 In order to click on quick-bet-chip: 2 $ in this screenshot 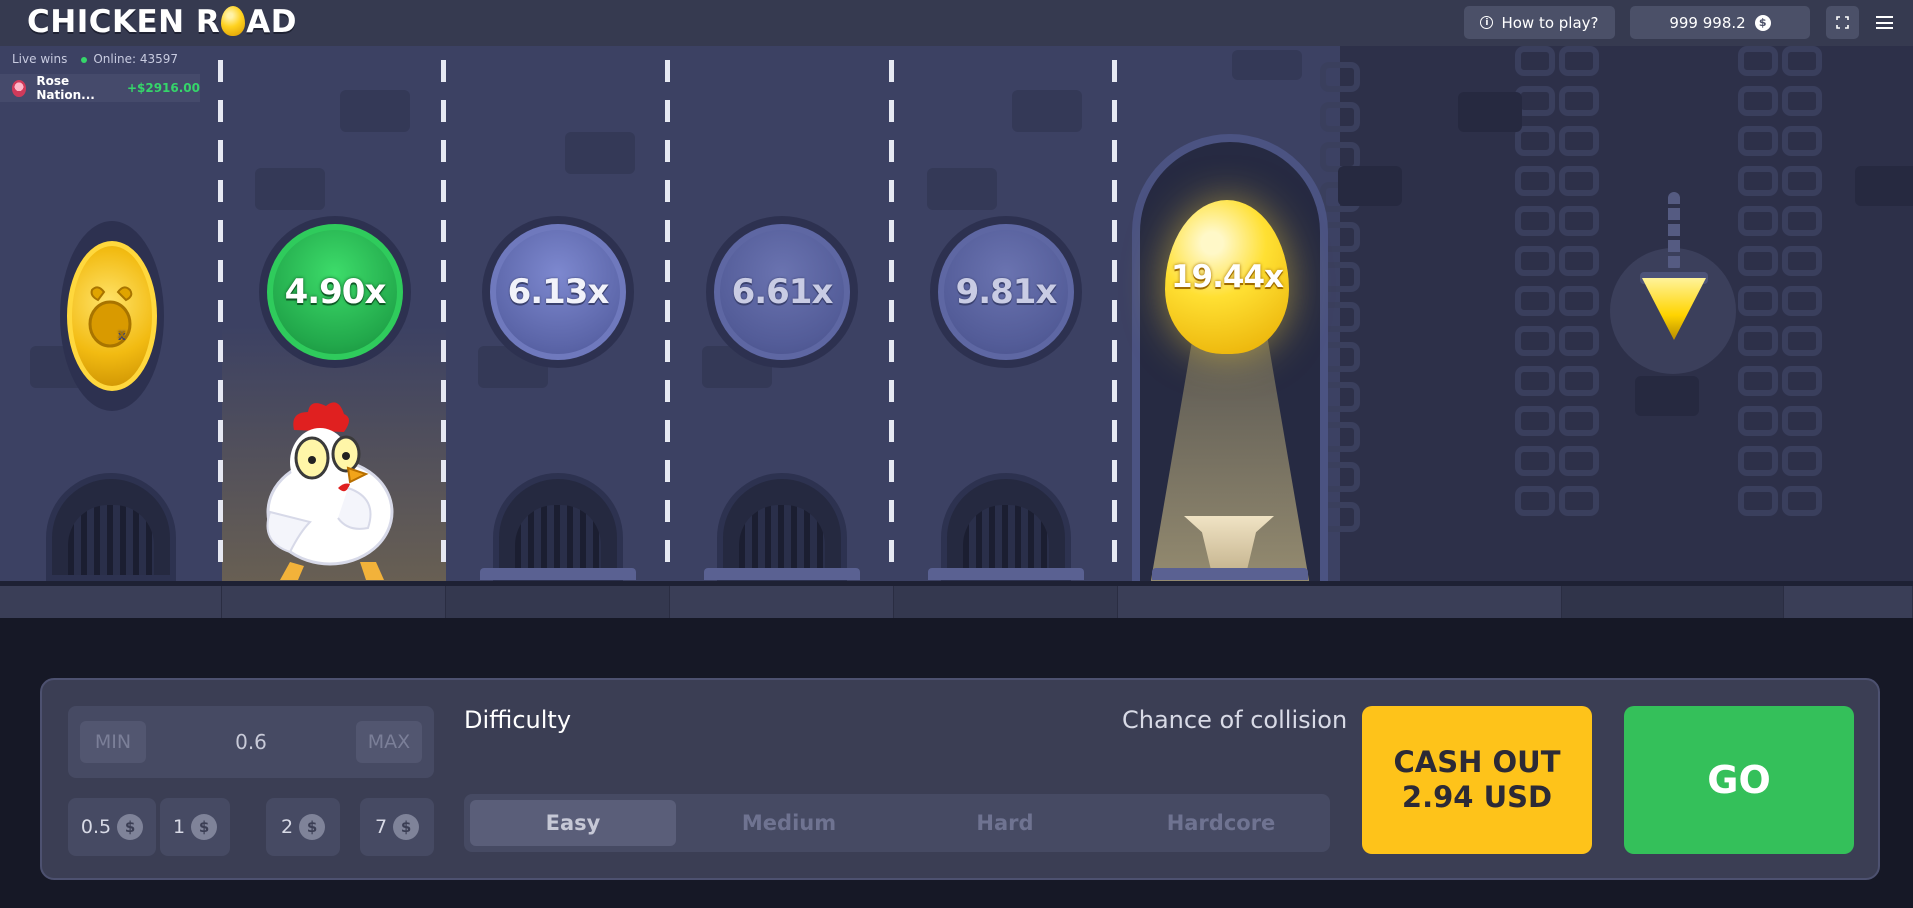, I will do `click(303, 827)`.